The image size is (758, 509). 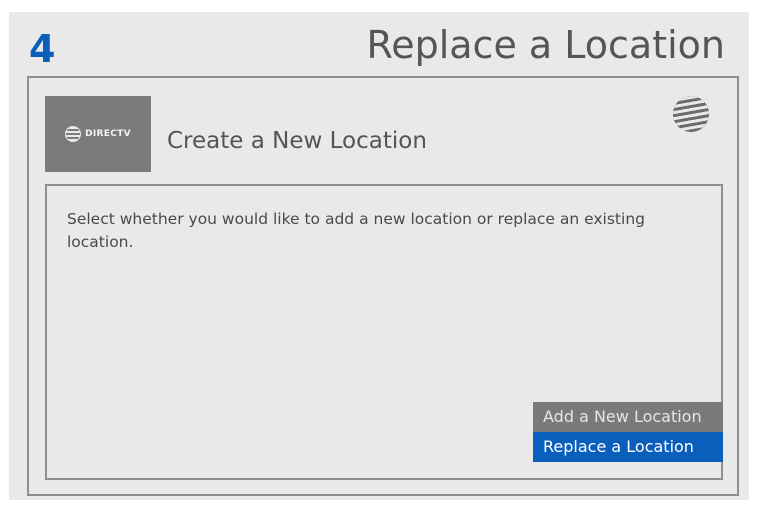 I want to click on replace-location-option: Replace a Location, so click(x=628, y=447).